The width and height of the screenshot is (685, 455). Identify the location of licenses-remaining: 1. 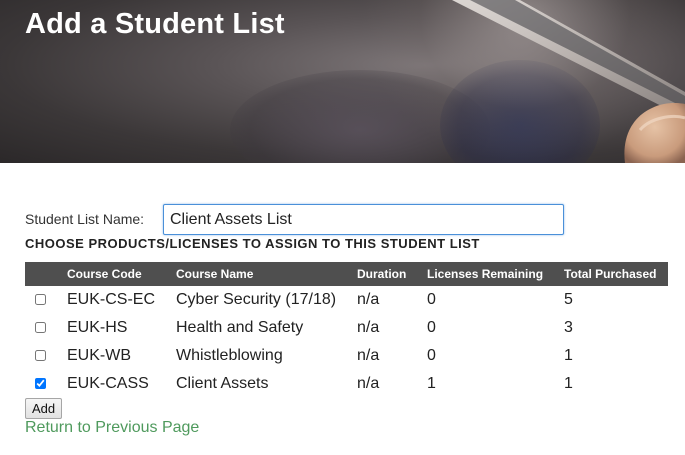
(431, 383).